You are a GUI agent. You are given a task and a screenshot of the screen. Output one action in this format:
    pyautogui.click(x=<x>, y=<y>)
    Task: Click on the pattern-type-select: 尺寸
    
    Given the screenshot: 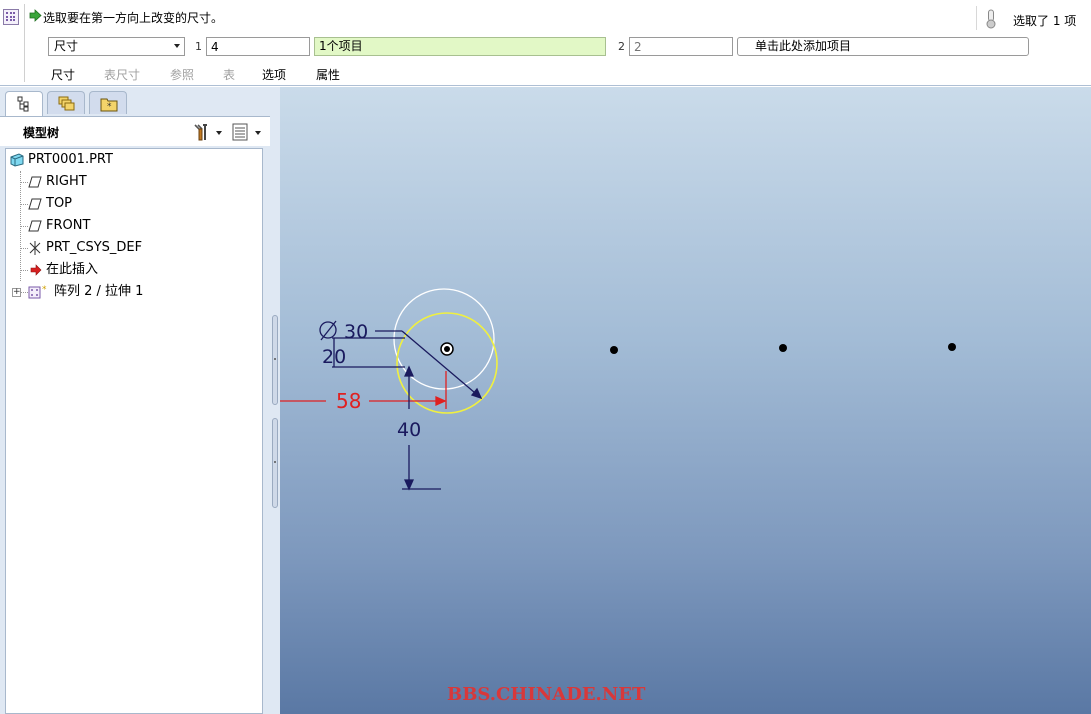 What is the action you would take?
    pyautogui.click(x=116, y=46)
    